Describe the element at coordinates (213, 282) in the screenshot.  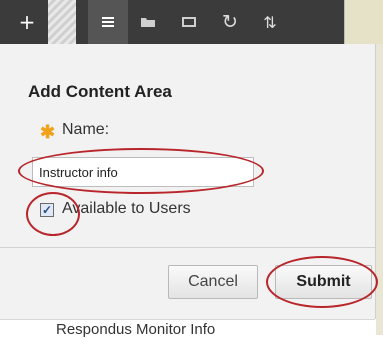
I see `cancel-button: Cancel` at that location.